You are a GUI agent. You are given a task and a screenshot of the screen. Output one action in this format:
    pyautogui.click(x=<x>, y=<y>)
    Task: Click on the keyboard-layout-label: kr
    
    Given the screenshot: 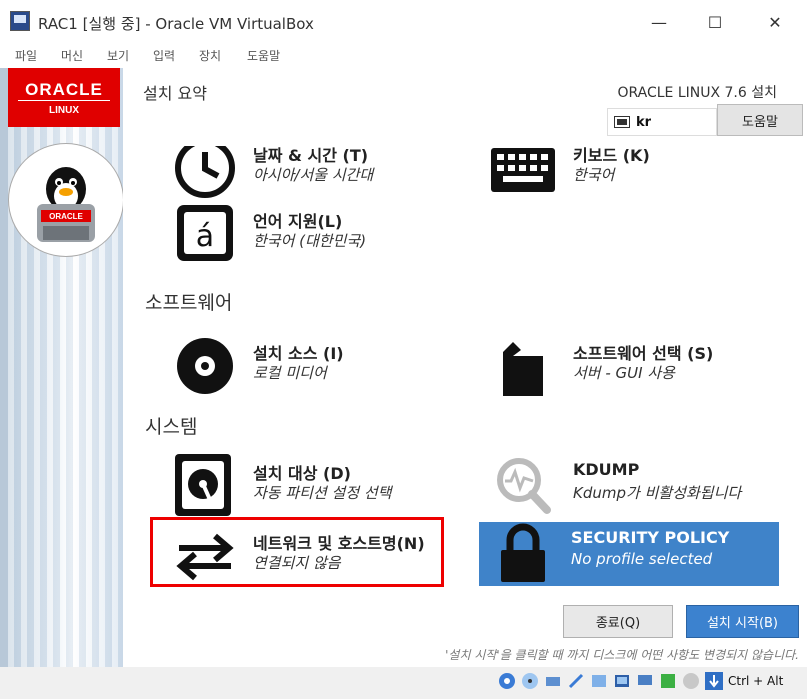 What is the action you would take?
    pyautogui.click(x=644, y=122)
    